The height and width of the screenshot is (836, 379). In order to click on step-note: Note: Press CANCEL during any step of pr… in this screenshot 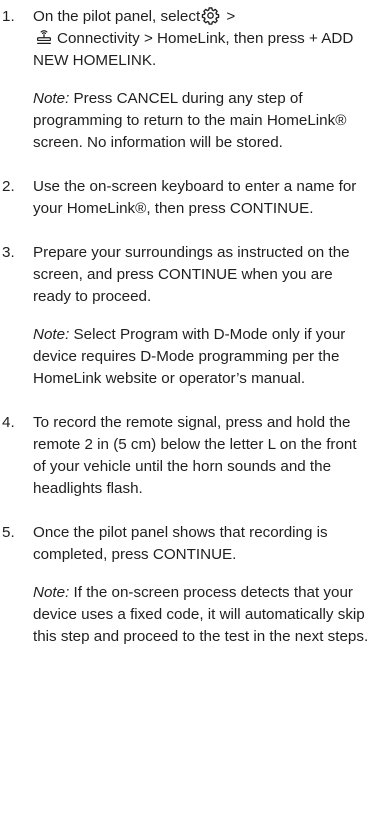, I will do `click(201, 121)`.